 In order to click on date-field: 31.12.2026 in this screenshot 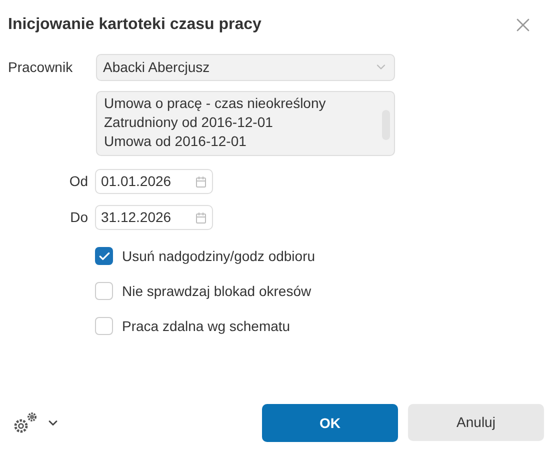, I will do `click(154, 217)`.